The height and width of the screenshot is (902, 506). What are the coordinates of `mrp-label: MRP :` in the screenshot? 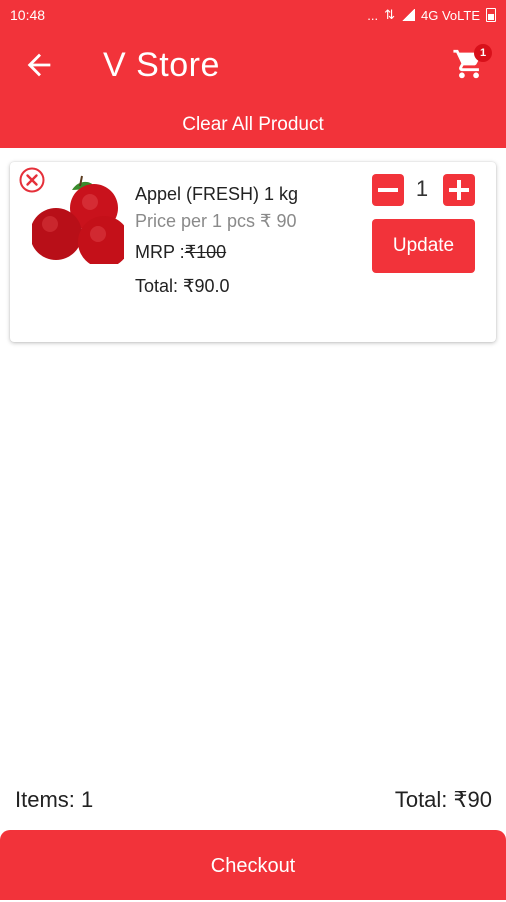 It's located at (160, 252).